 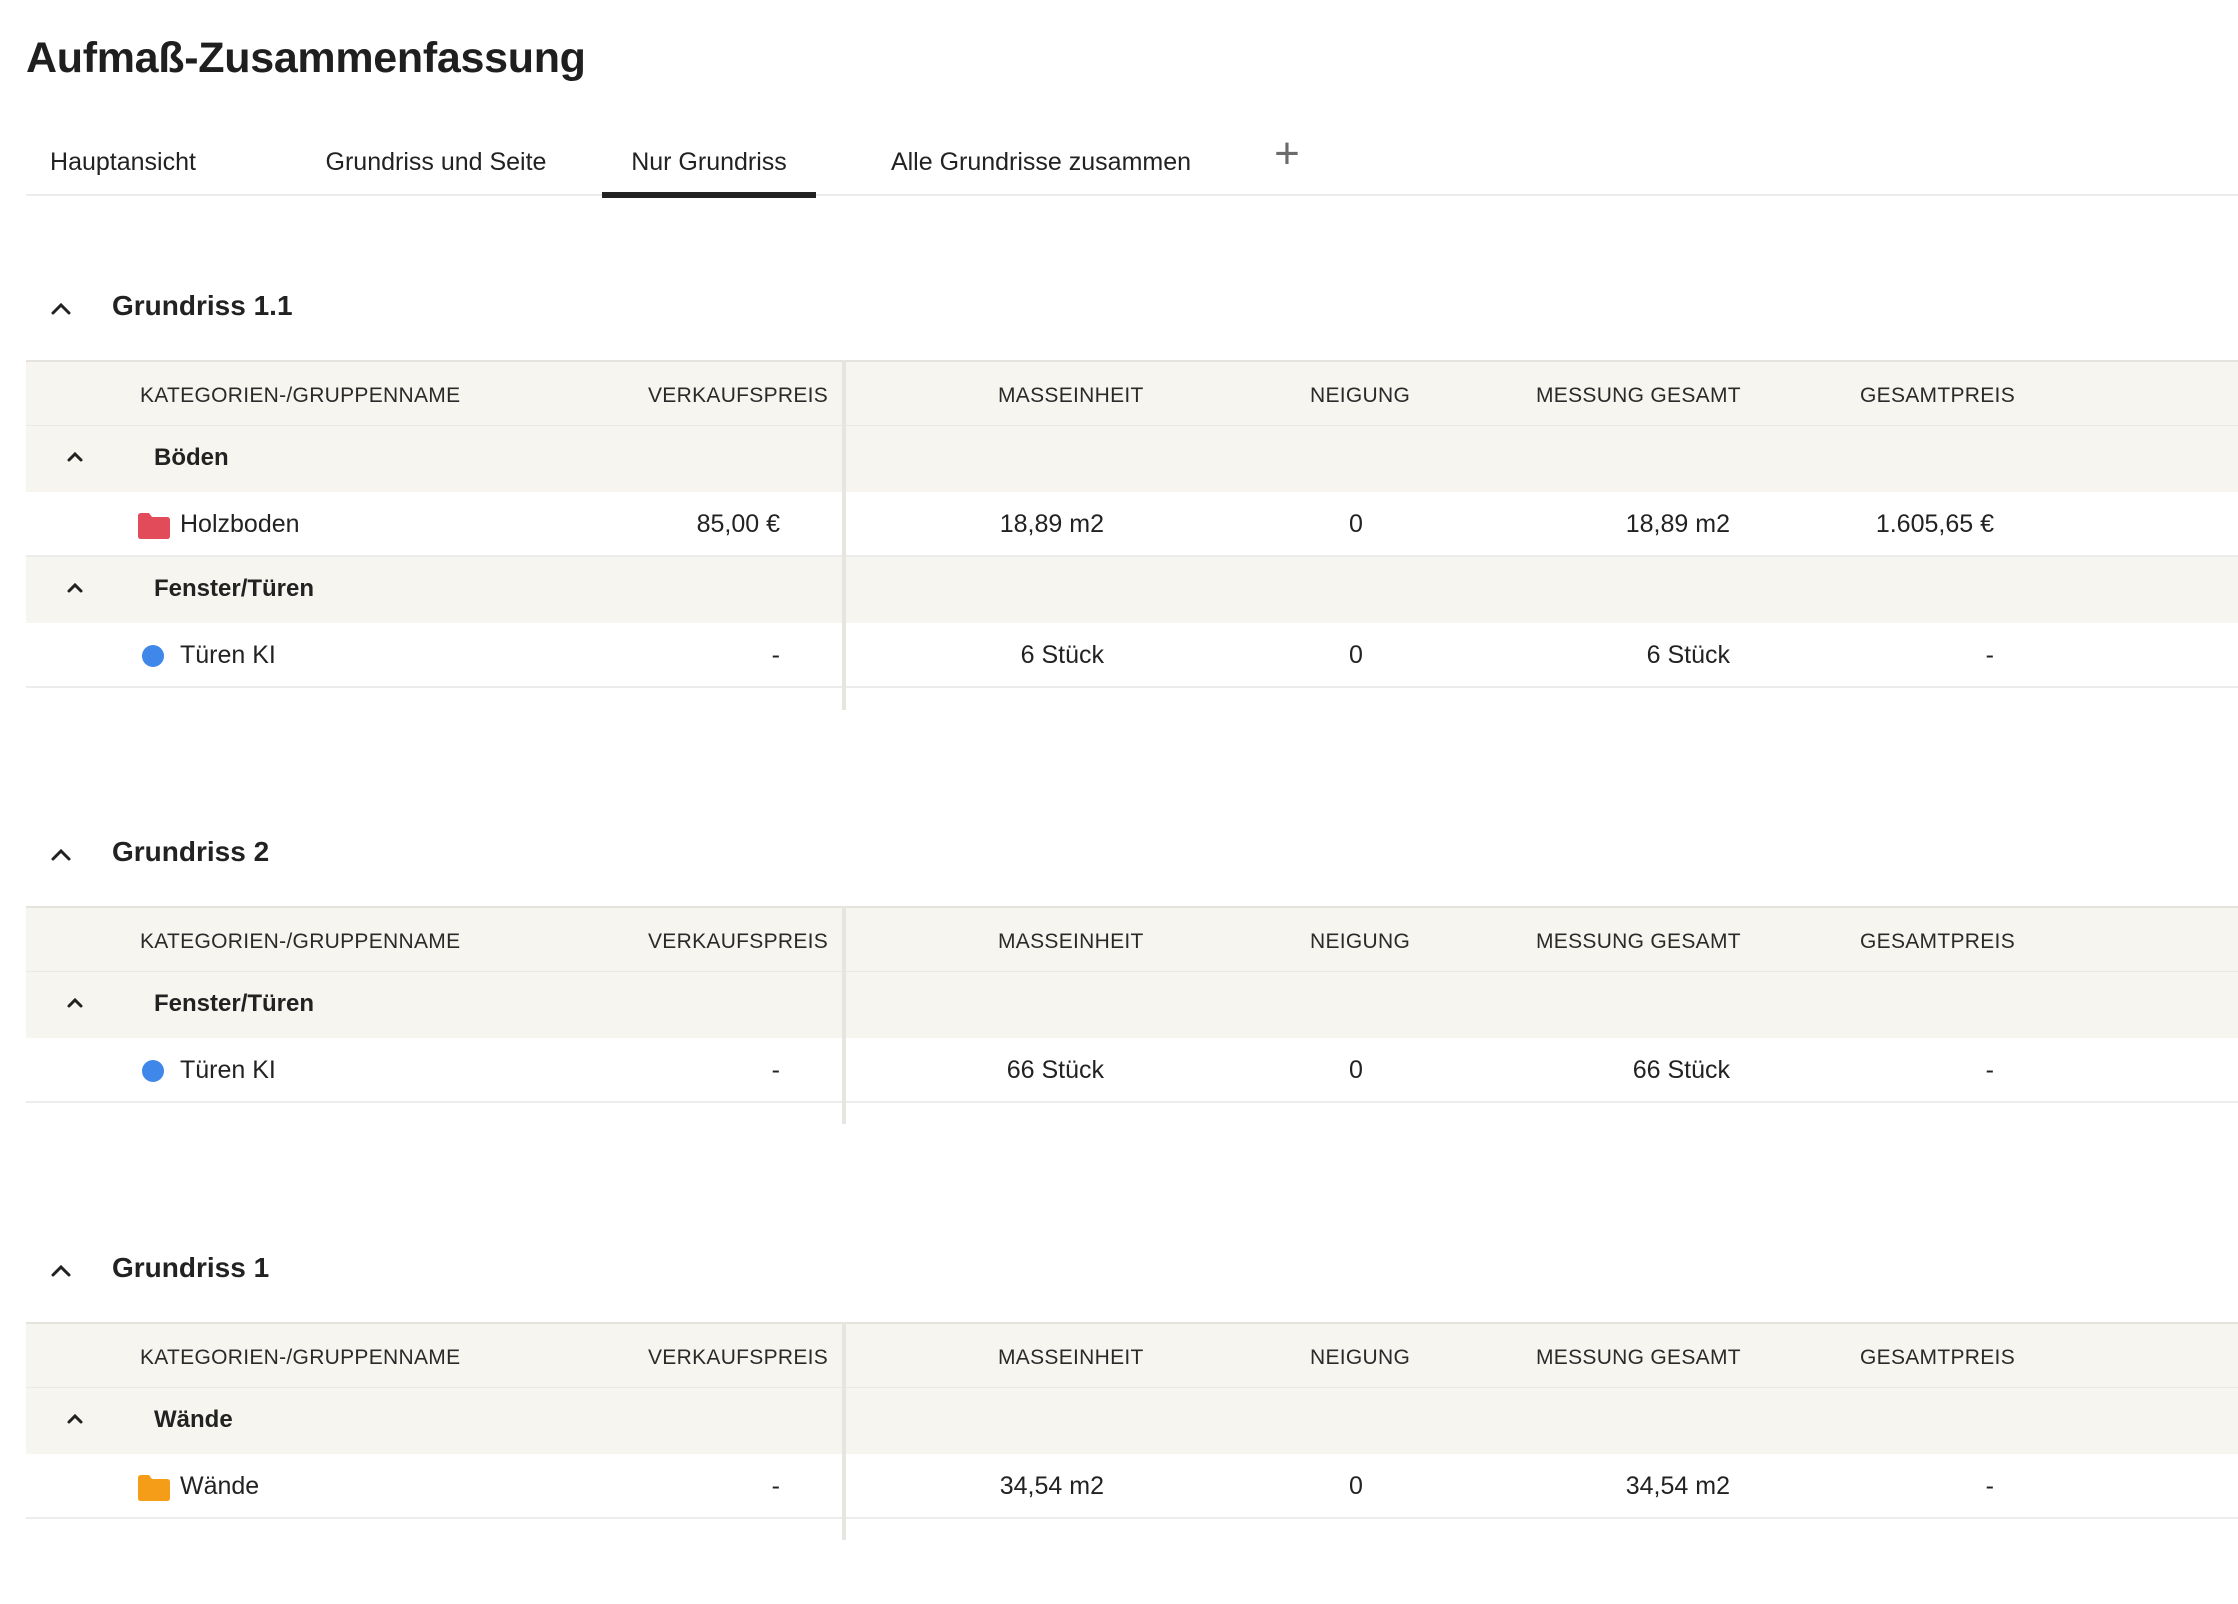 What do you see at coordinates (1677, 524) in the screenshot?
I see `item-total-measure: 18,89 m2` at bounding box center [1677, 524].